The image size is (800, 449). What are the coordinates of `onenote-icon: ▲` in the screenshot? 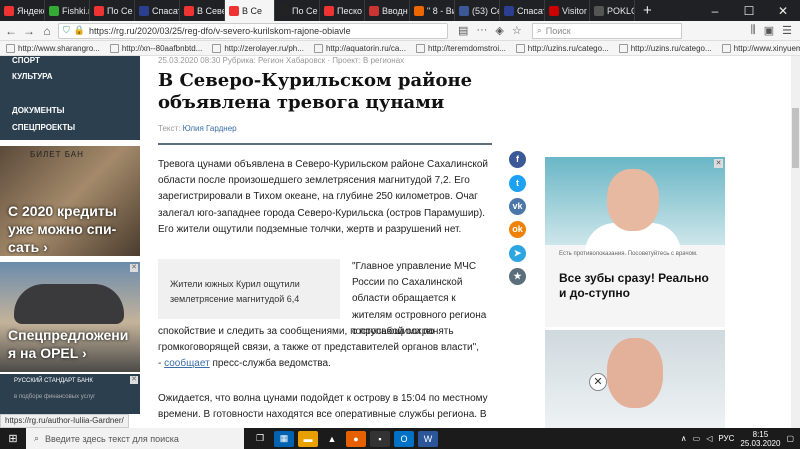 It's located at (332, 439).